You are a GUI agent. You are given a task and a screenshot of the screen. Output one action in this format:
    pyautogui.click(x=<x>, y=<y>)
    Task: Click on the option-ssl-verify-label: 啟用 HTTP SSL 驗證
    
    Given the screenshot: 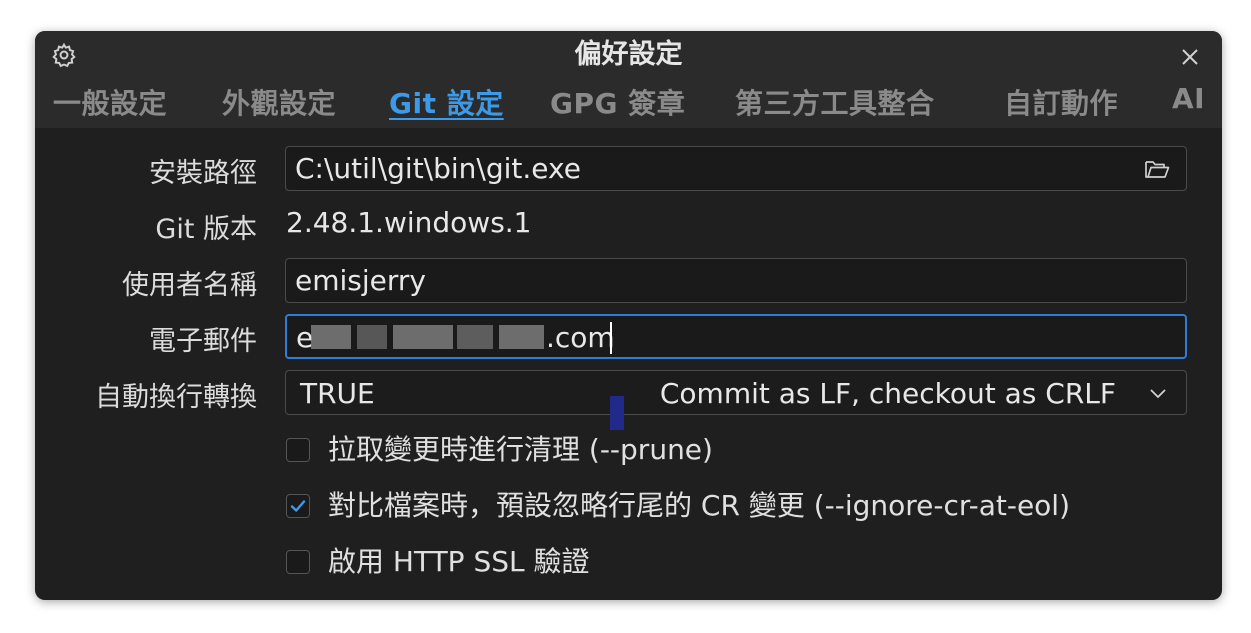 What is the action you would take?
    pyautogui.click(x=459, y=561)
    